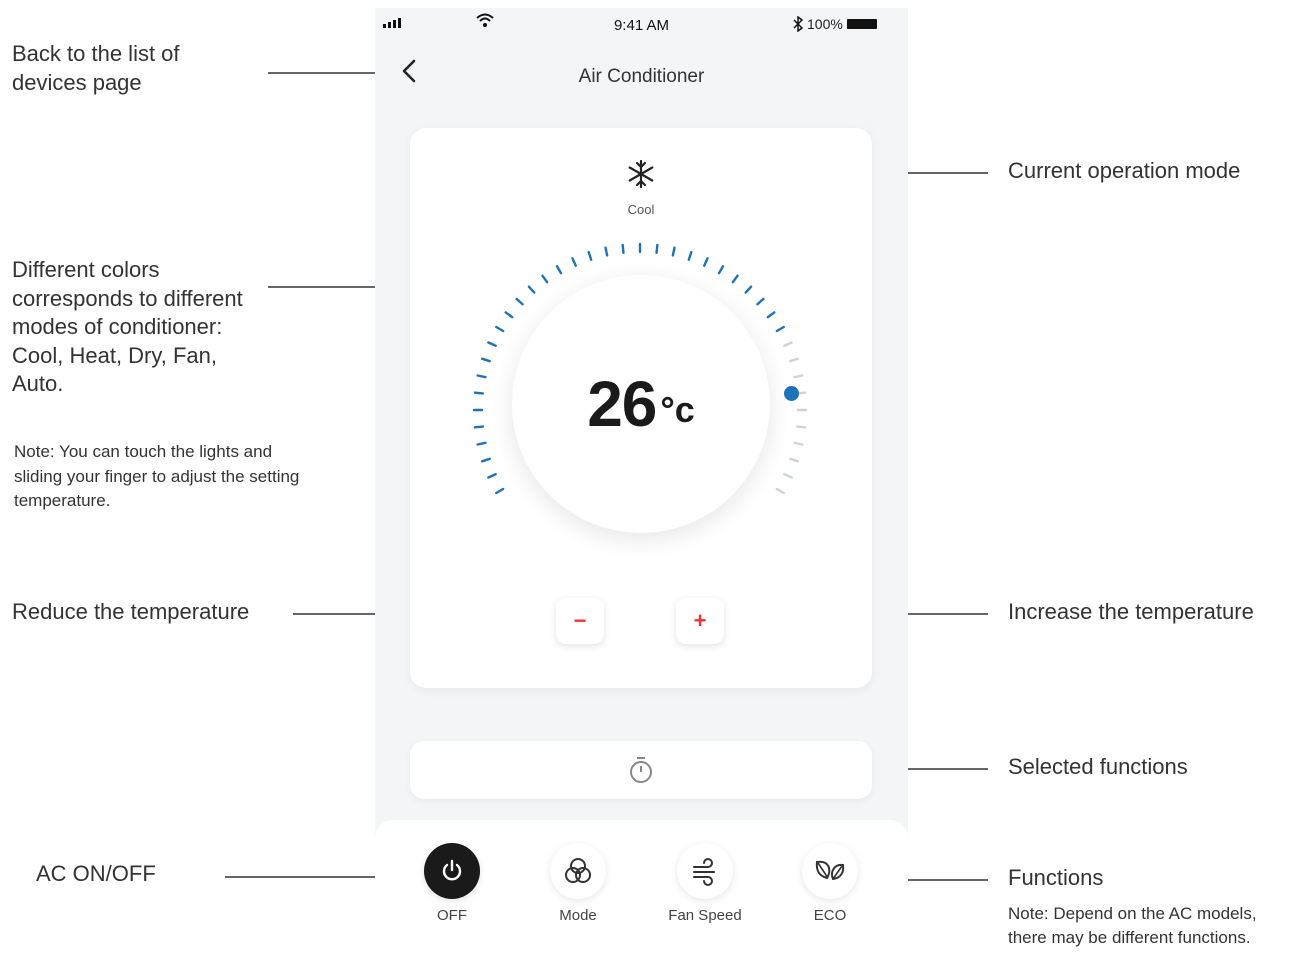 The height and width of the screenshot is (977, 1305). I want to click on annotation-reduce: Reduce the temperature, so click(131, 611).